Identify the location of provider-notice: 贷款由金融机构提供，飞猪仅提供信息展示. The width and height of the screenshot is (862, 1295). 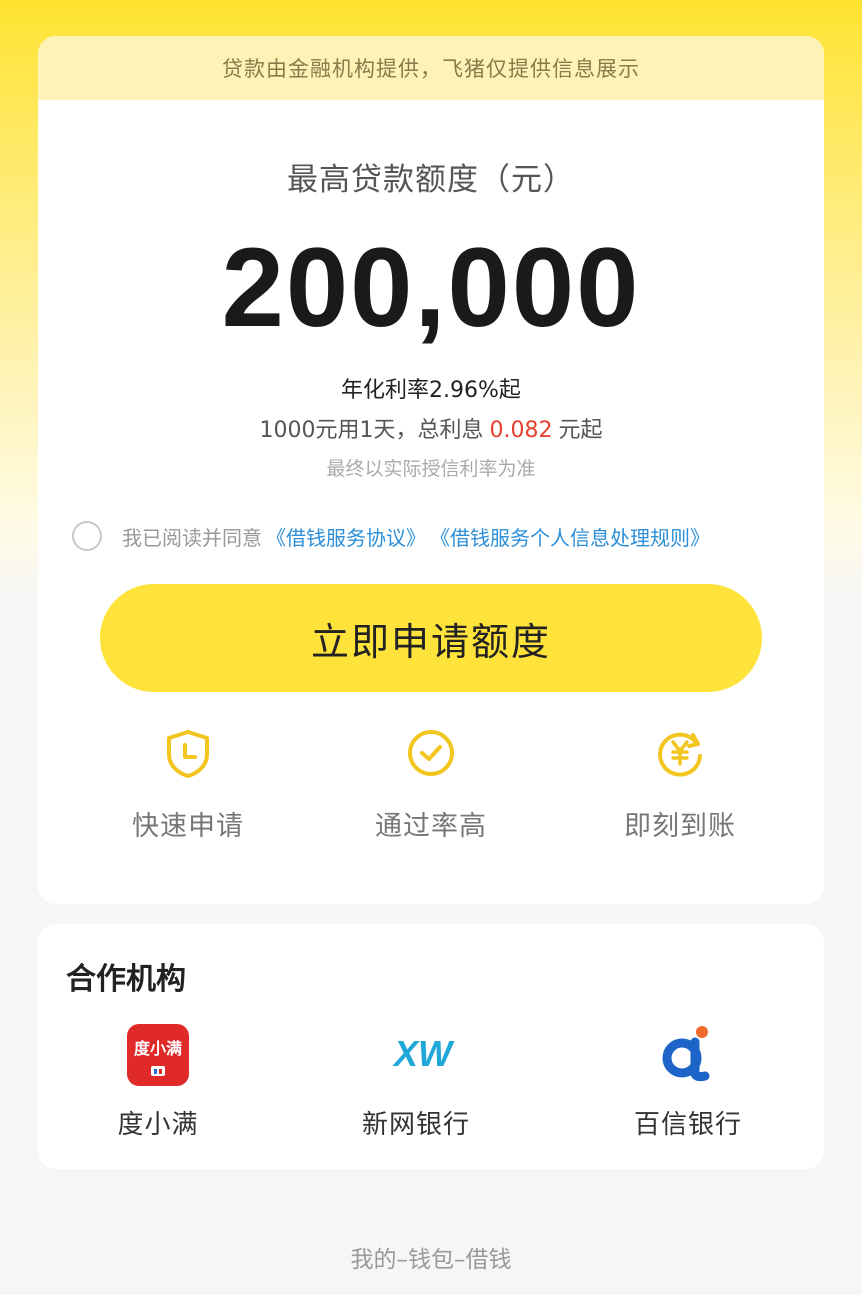
(431, 68).